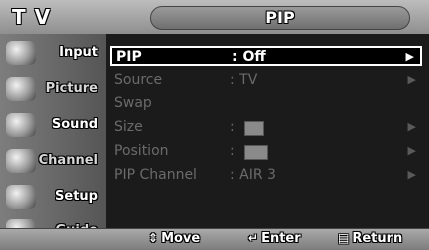 This screenshot has height=250, width=429. I want to click on menu-row-pip: PIP : Off ▶, so click(266, 56).